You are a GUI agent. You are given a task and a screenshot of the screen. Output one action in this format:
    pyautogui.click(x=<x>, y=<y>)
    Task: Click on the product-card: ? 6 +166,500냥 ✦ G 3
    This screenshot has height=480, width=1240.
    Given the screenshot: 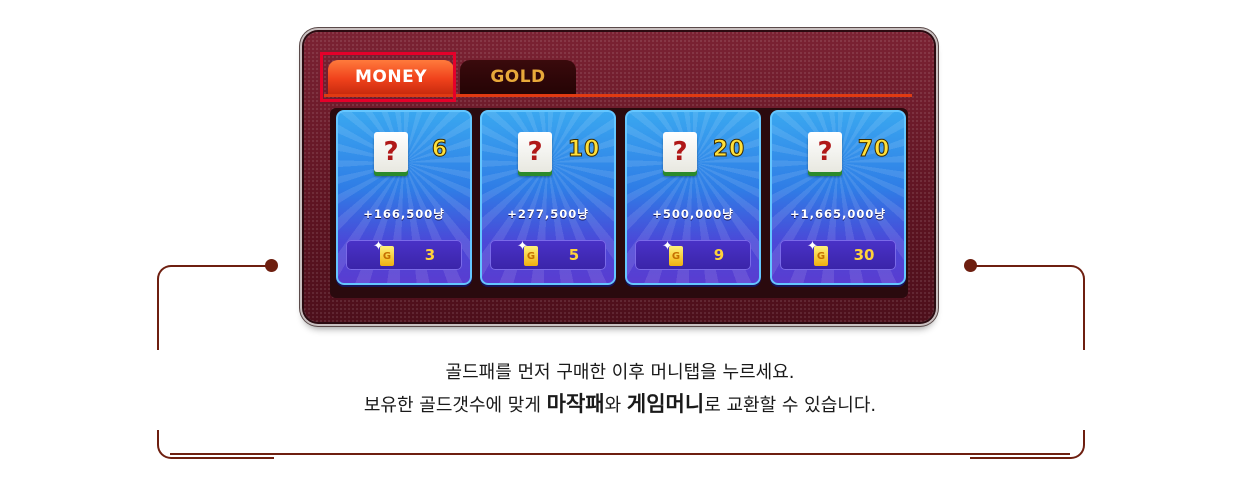 What is the action you would take?
    pyautogui.click(x=404, y=197)
    